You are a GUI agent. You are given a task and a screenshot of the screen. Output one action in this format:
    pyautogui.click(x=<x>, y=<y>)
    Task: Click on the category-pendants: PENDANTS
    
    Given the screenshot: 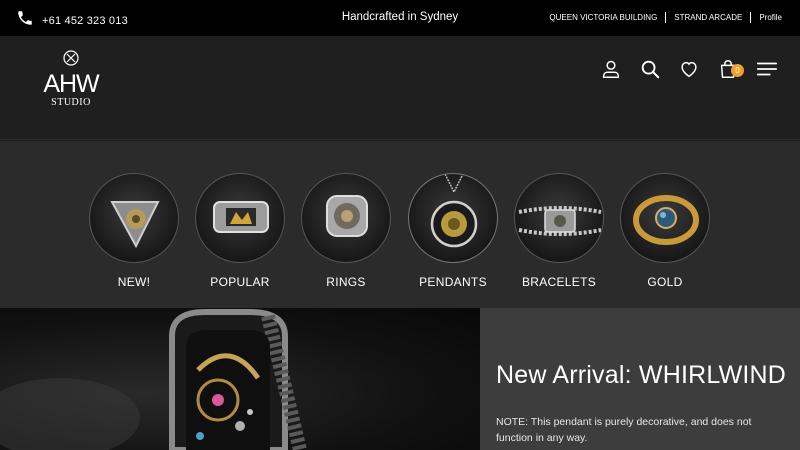 What is the action you would take?
    pyautogui.click(x=453, y=231)
    